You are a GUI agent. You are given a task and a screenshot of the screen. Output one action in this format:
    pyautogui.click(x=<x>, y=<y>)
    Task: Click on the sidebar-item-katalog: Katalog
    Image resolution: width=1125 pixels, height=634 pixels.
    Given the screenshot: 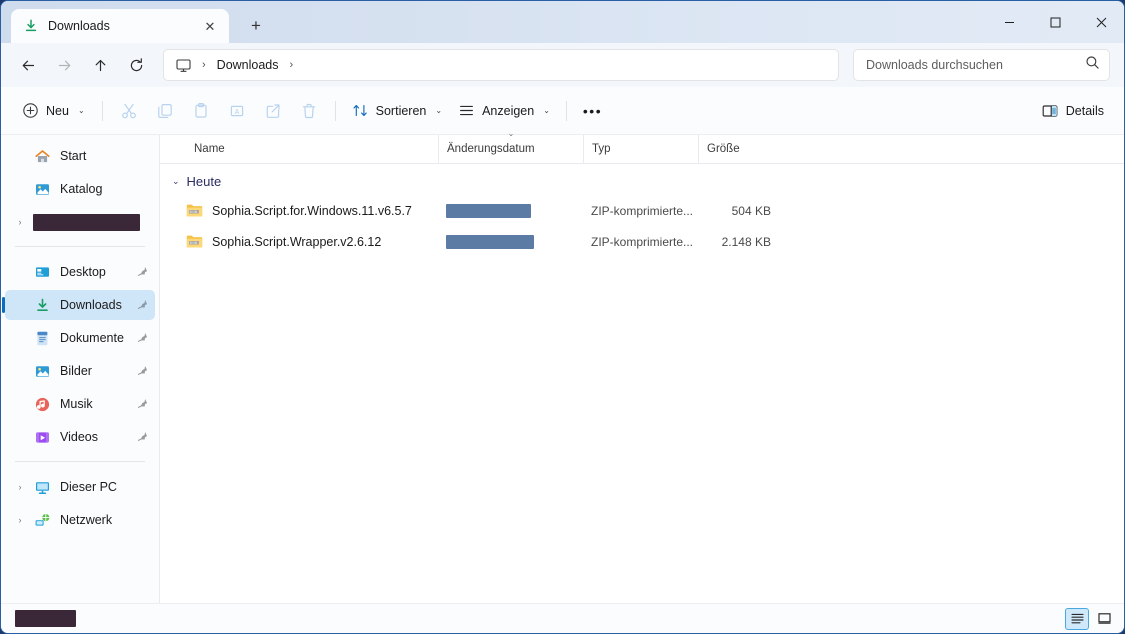 What is the action you would take?
    pyautogui.click(x=80, y=189)
    